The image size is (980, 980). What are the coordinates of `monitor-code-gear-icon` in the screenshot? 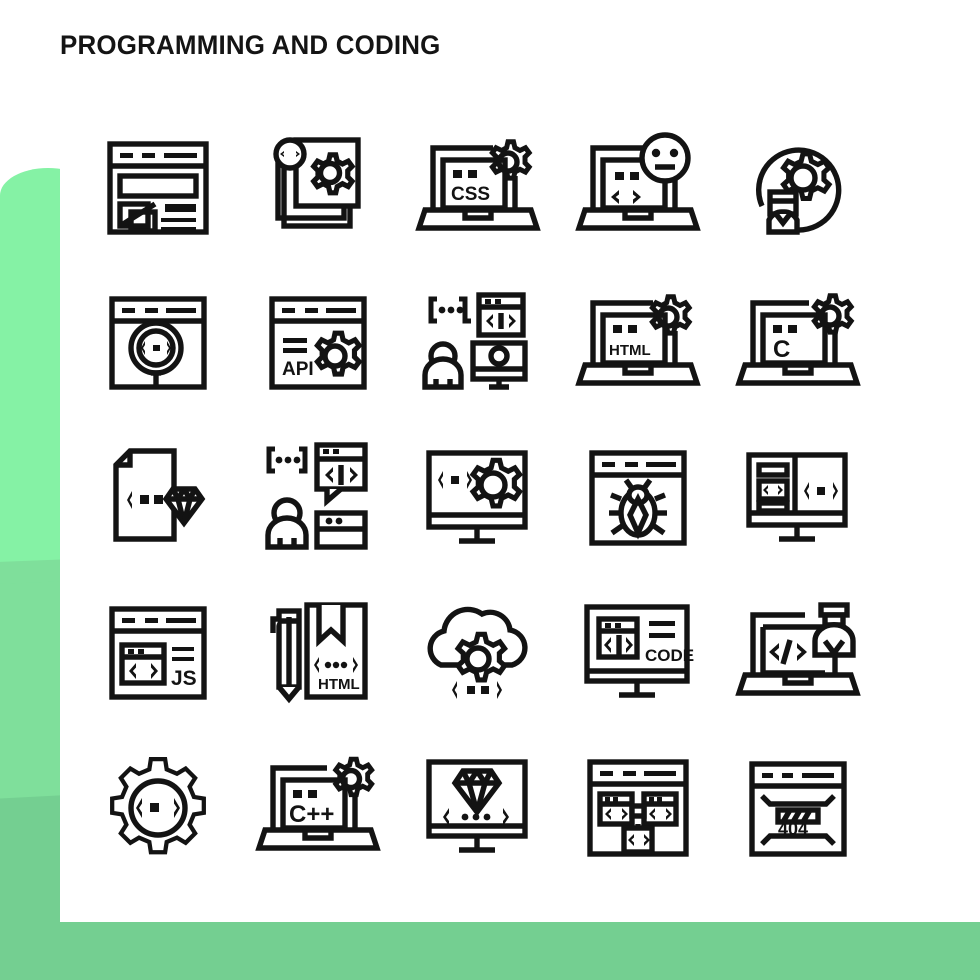 It's located at (477, 496).